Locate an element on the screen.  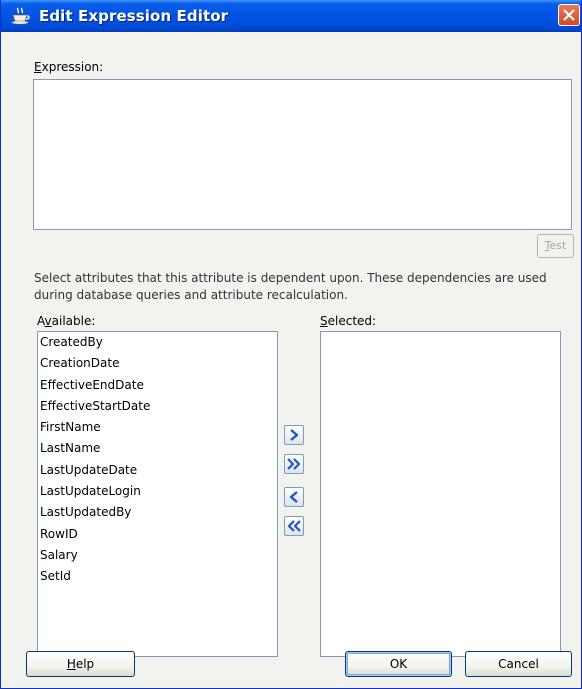
test-button-text: est is located at coordinates (558, 245).